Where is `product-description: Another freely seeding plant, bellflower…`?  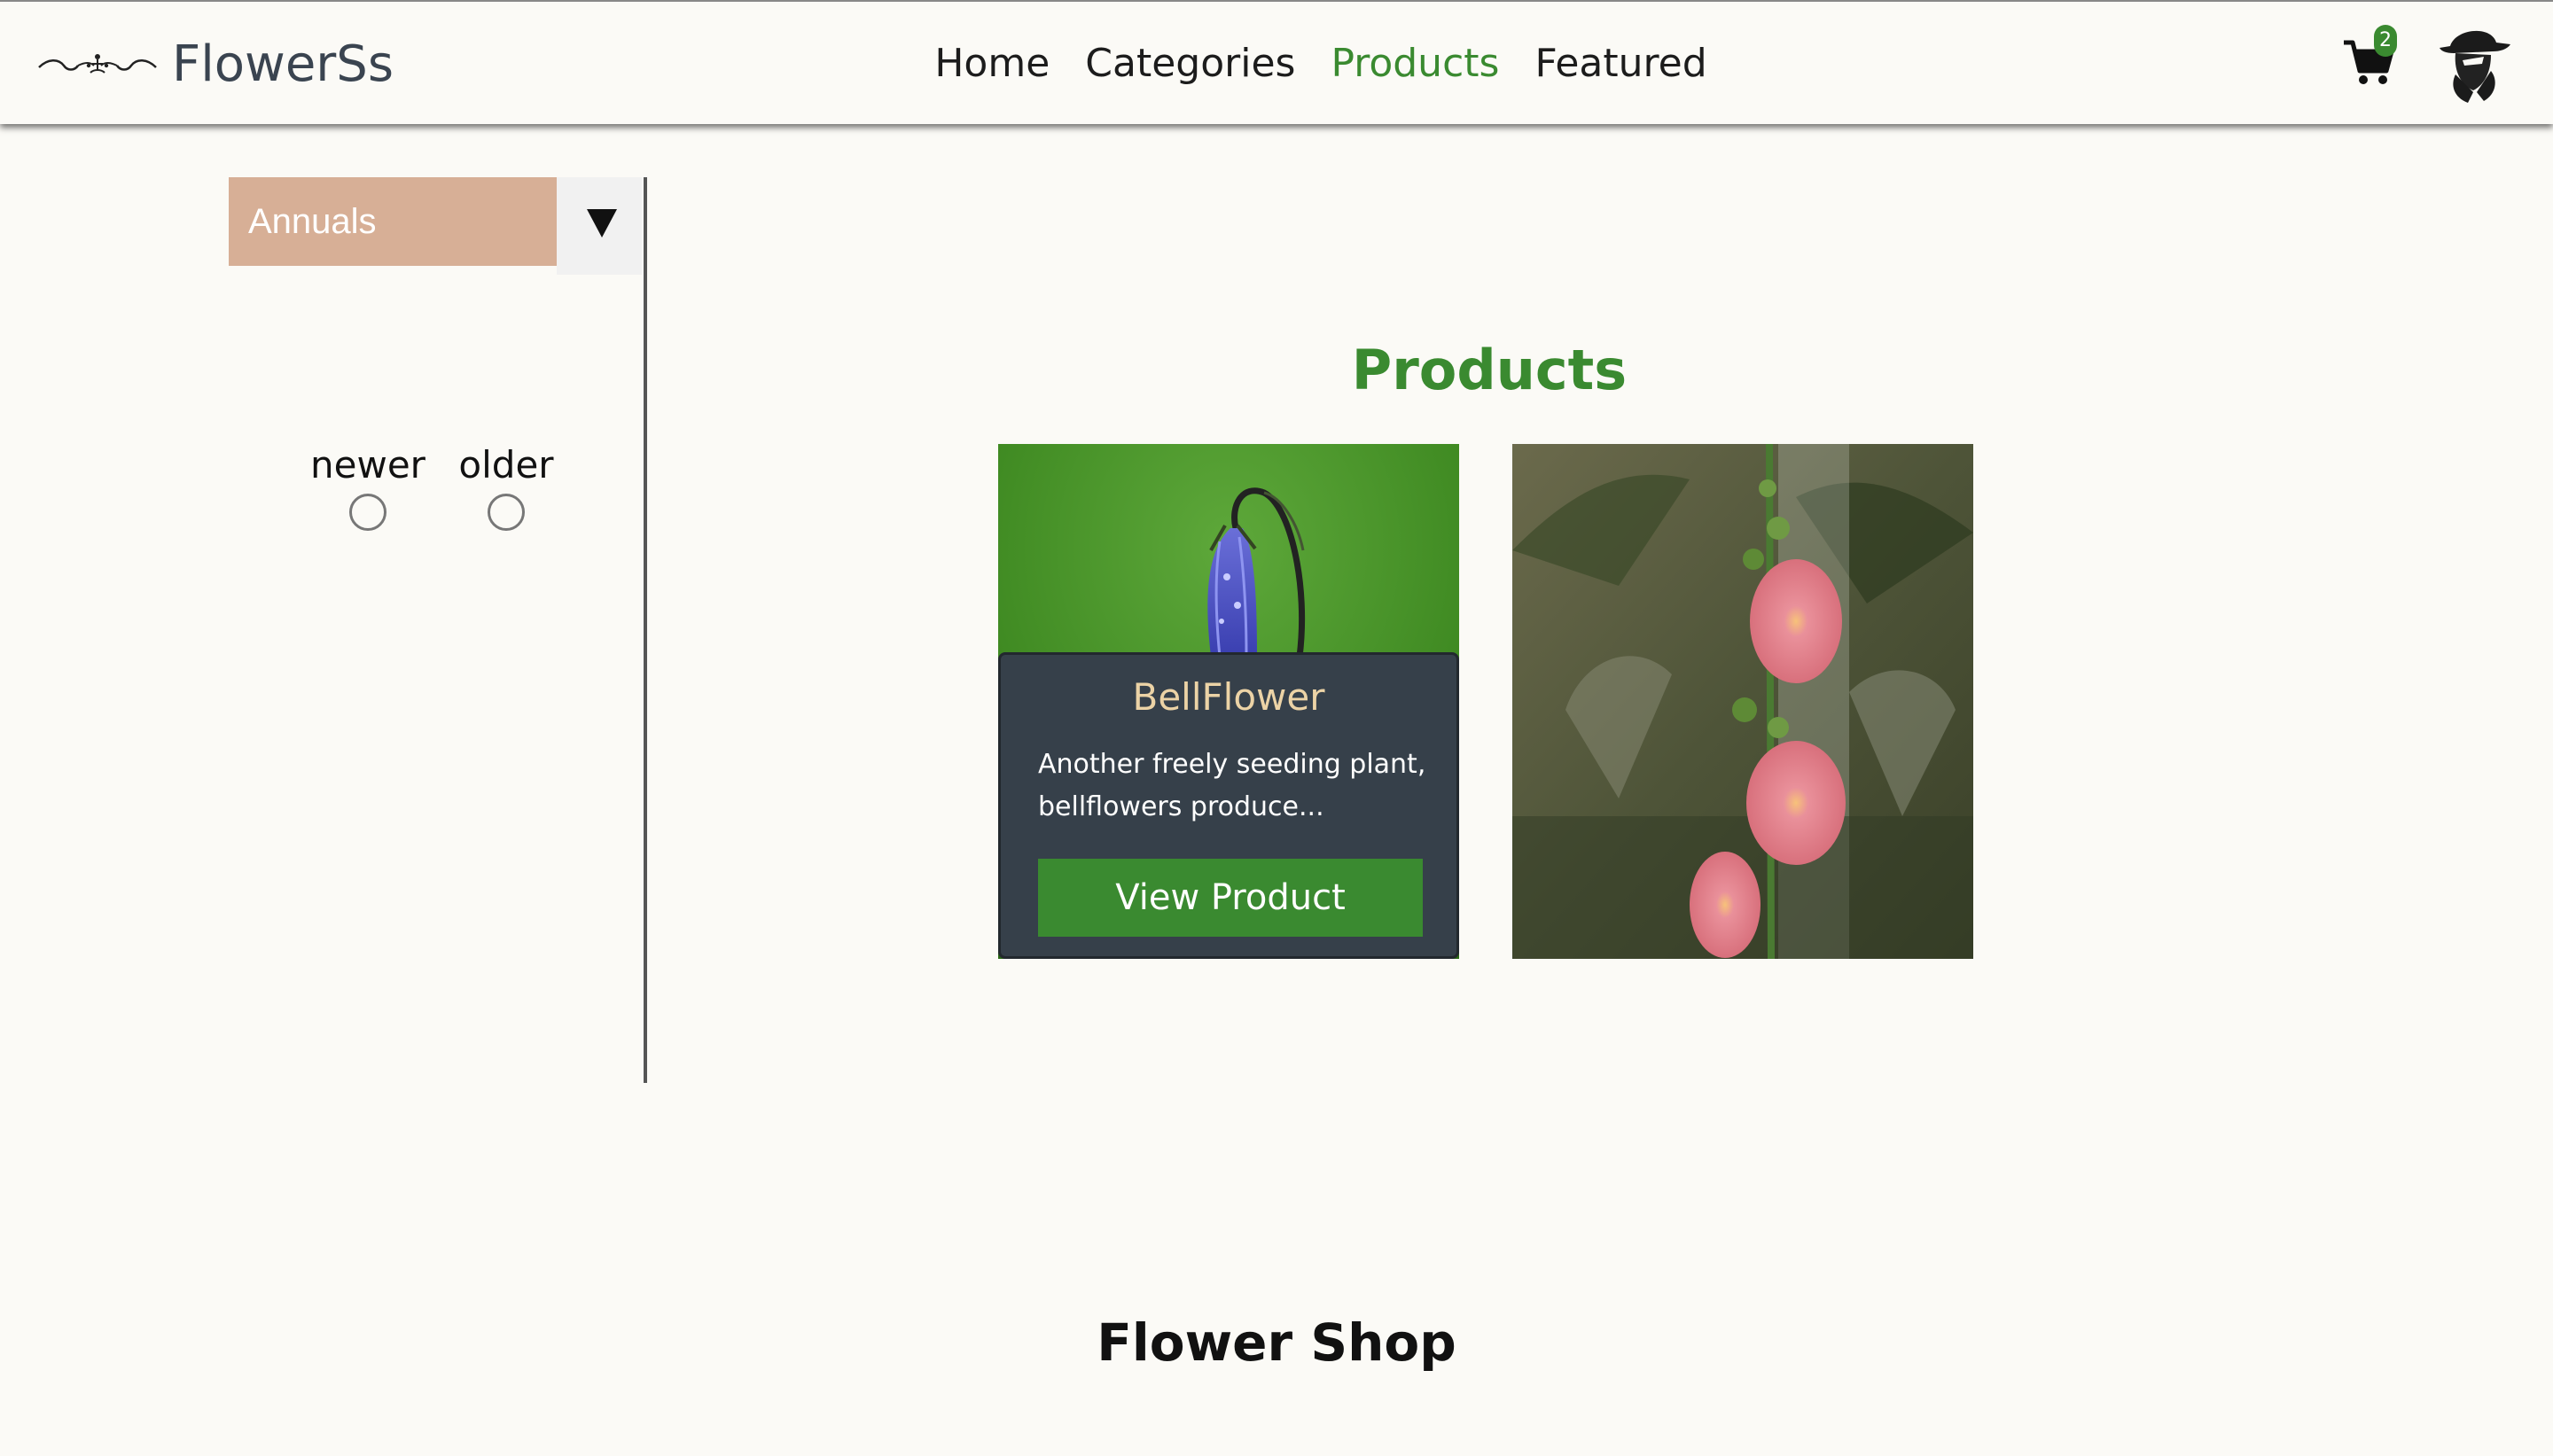
product-description: Another freely seeding plant, bellflower… is located at coordinates (1232, 785).